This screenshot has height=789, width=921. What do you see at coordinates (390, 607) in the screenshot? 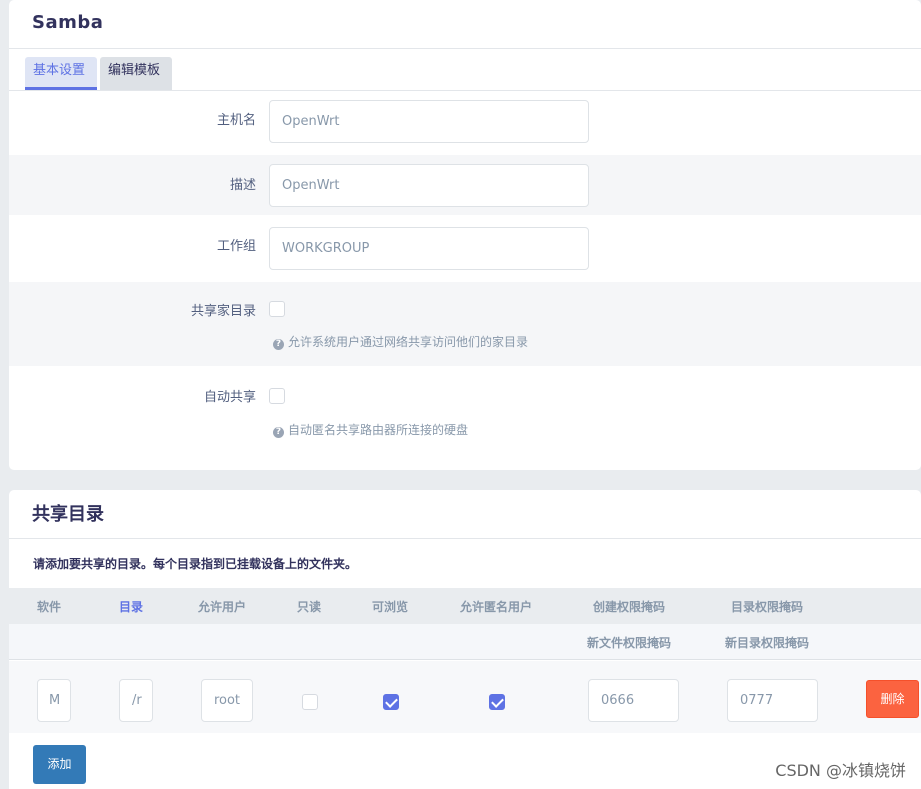
I see `col-browseable: 可浏览` at bounding box center [390, 607].